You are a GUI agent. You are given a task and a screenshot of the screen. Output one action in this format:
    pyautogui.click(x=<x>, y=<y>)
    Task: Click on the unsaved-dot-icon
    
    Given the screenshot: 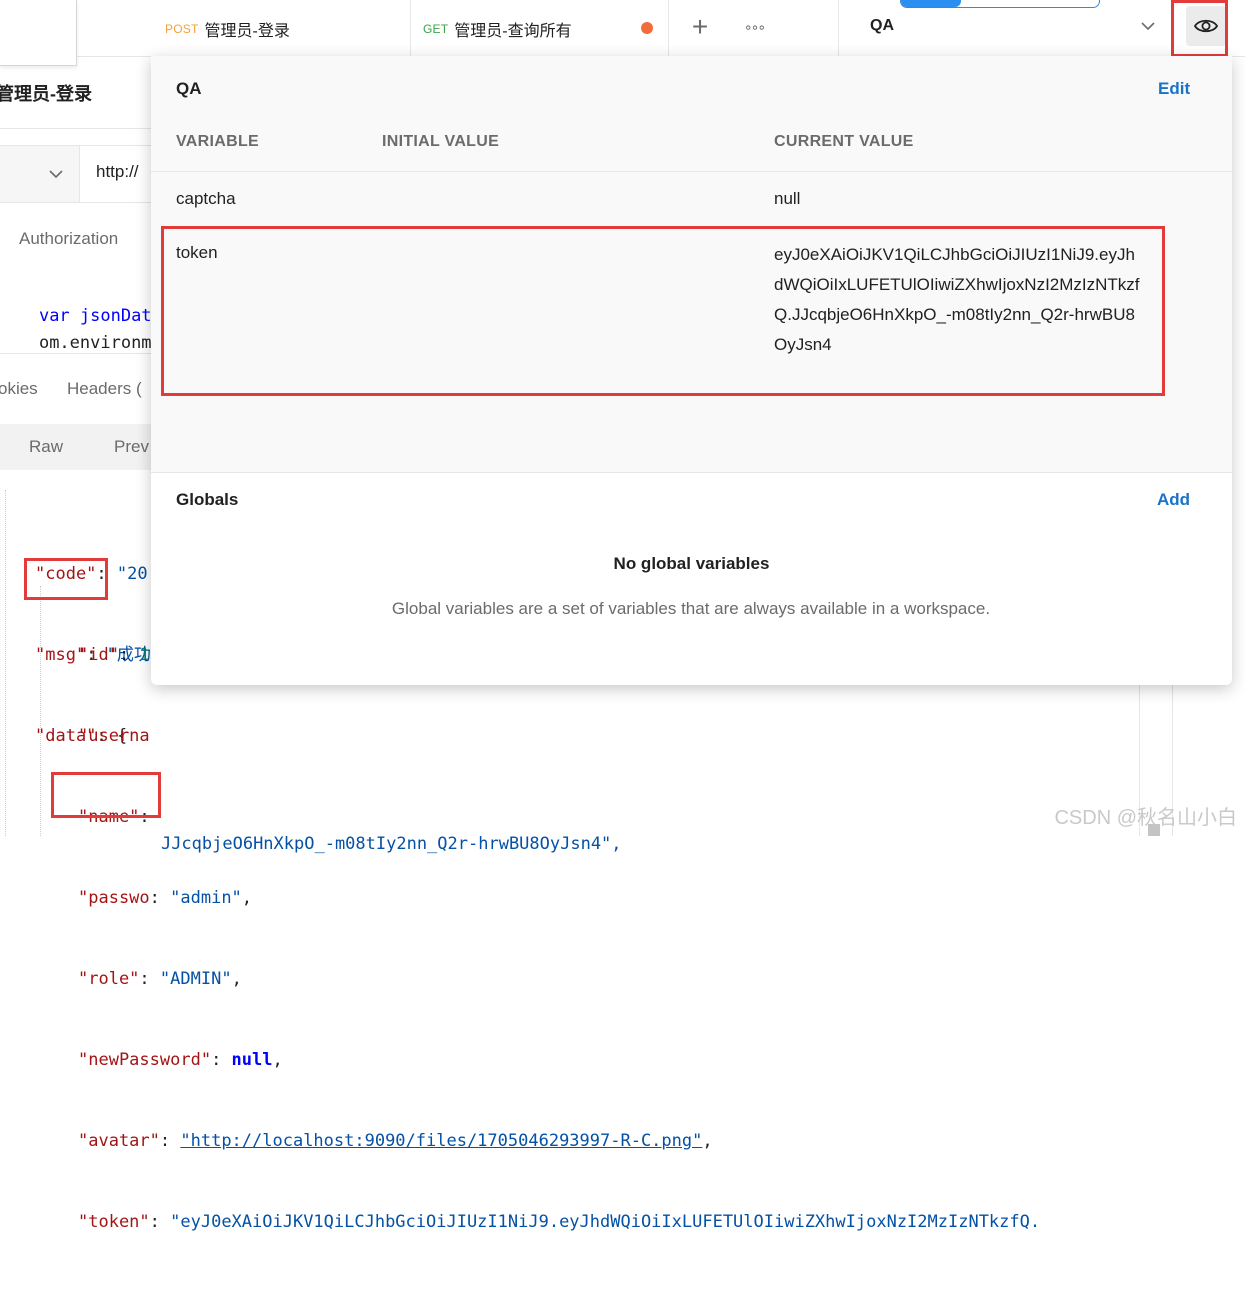 What is the action you would take?
    pyautogui.click(x=647, y=28)
    